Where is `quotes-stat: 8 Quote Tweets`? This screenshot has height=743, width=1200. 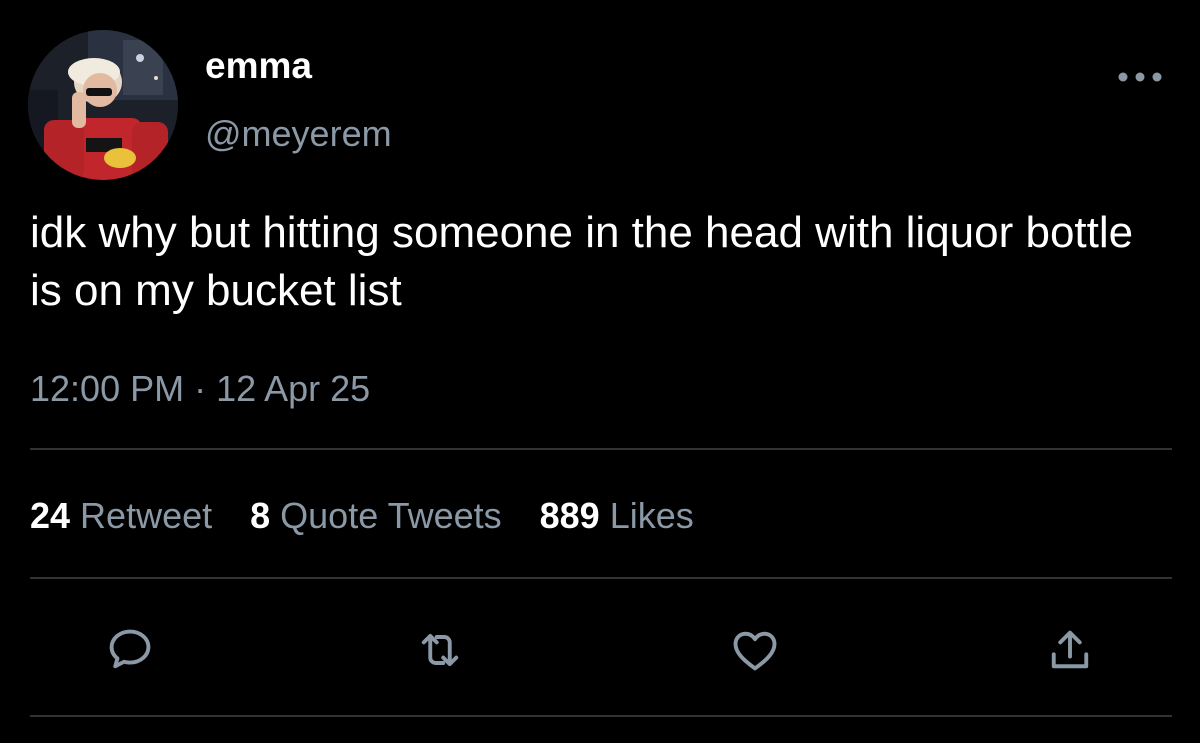 quotes-stat: 8 Quote Tweets is located at coordinates (376, 516).